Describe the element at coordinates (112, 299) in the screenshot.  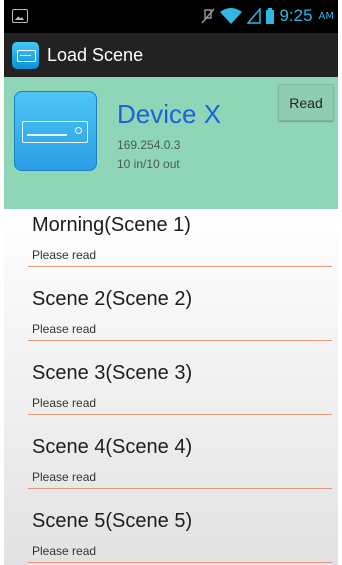
I see `scene-title: Scene 2(Scene 2)` at that location.